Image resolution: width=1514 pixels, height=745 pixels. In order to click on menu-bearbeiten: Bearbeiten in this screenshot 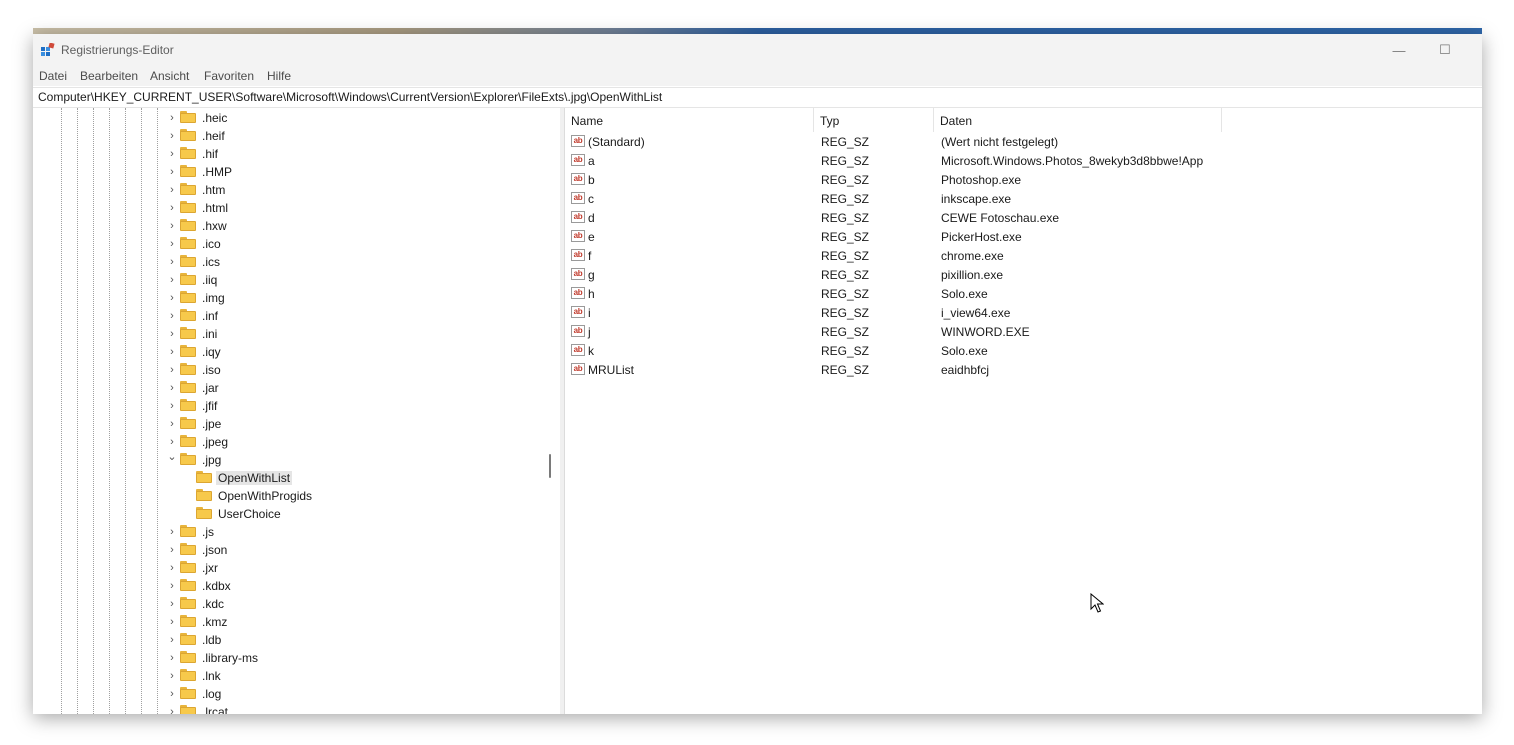, I will do `click(109, 76)`.